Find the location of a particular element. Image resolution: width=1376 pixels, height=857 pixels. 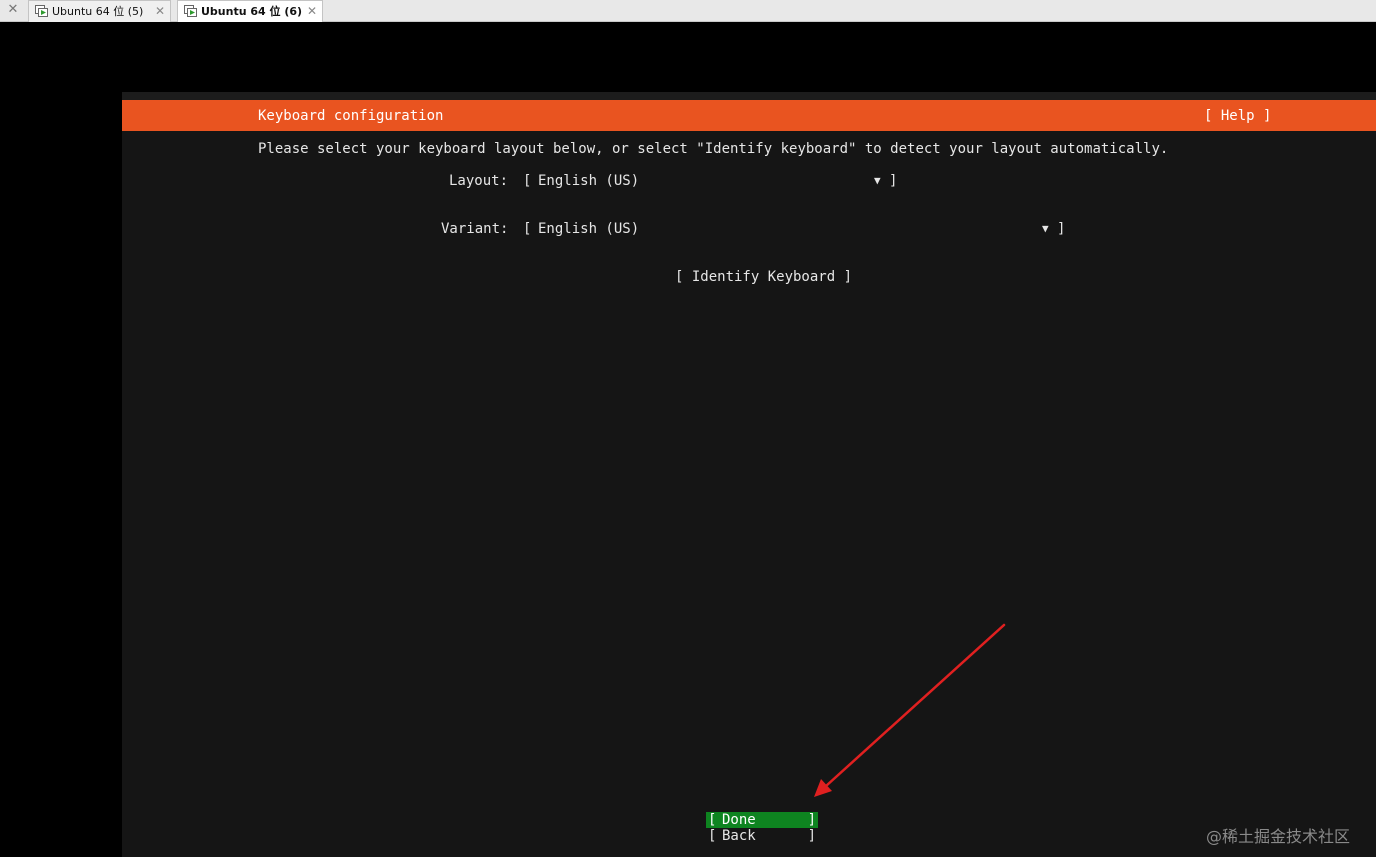

tab-ubuntu-6: Ubuntu 64 位 (6) ✕ is located at coordinates (250, 11).